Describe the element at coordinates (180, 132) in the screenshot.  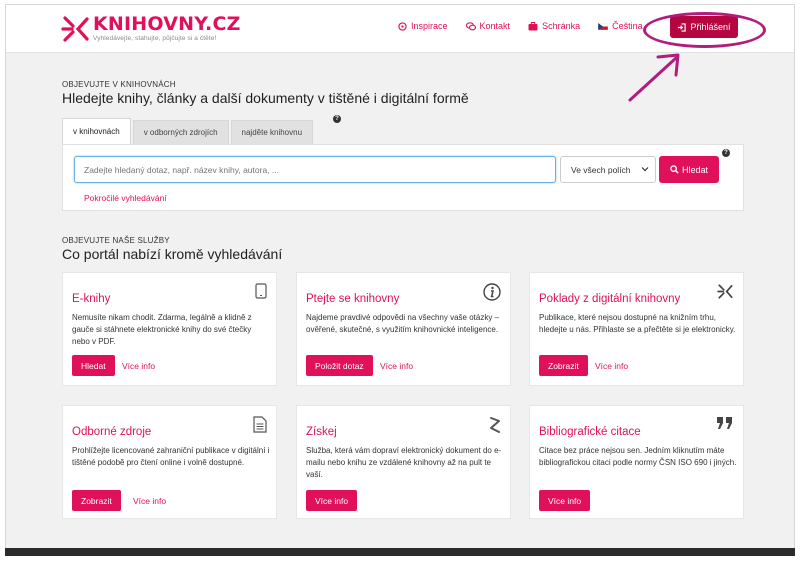
I see `tab-odborne-zdroje: v odborných zdrojích` at that location.